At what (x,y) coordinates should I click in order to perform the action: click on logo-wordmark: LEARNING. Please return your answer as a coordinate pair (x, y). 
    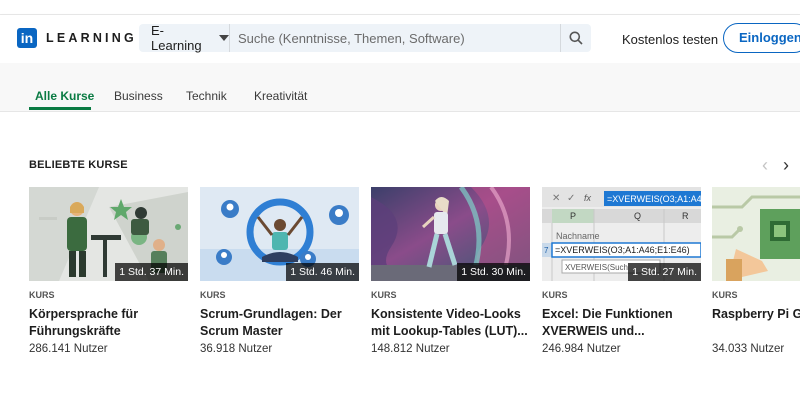
    Looking at the image, I should click on (91, 38).